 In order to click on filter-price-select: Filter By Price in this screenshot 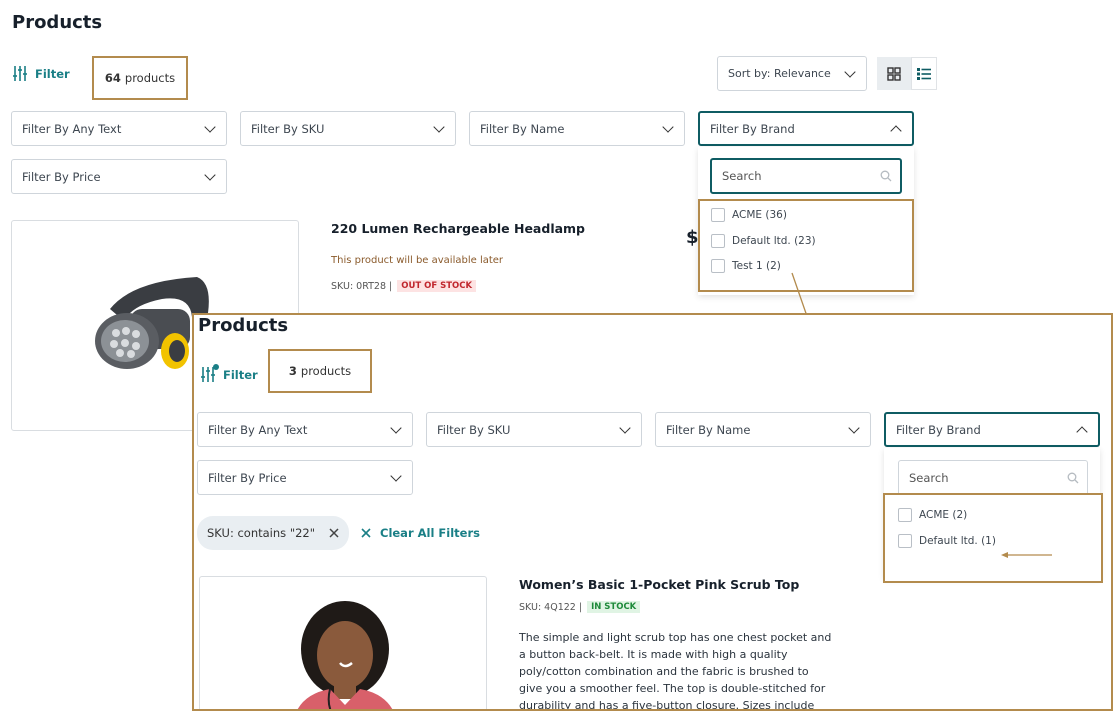, I will do `click(305, 477)`.